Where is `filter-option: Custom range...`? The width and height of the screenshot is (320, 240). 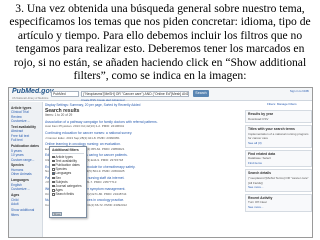
filter-option: Custom range... is located at coordinates (25, 160).